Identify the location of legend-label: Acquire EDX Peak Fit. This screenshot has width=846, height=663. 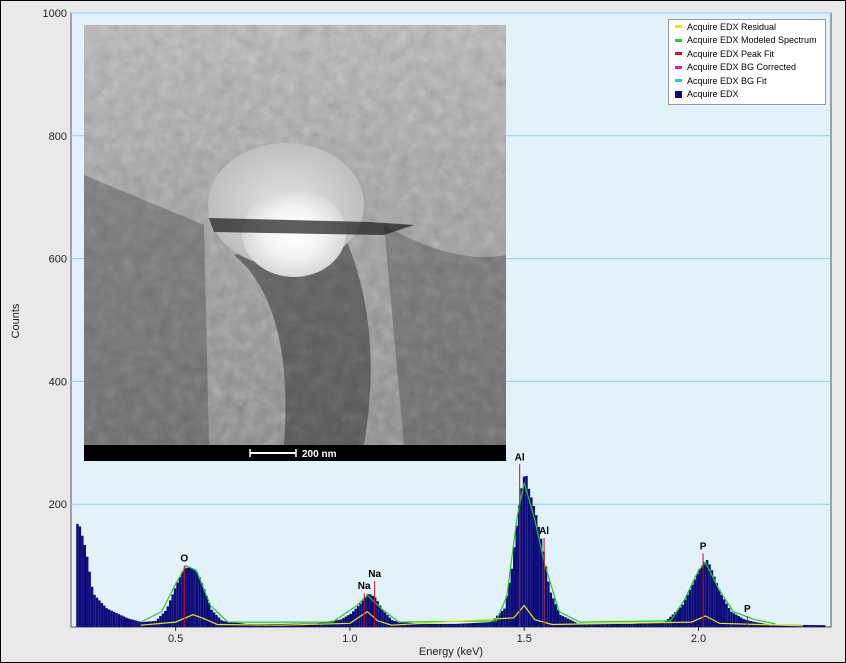
(731, 53).